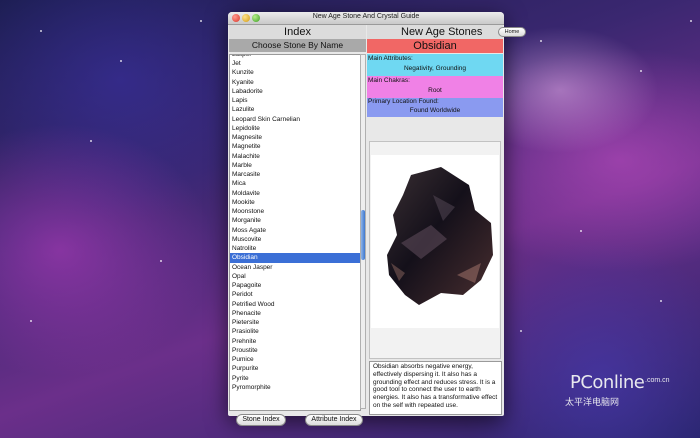 This screenshot has width=700, height=438. I want to click on pconline-watermark: PConline .com.cn 太平洋电脑网, so click(617, 389).